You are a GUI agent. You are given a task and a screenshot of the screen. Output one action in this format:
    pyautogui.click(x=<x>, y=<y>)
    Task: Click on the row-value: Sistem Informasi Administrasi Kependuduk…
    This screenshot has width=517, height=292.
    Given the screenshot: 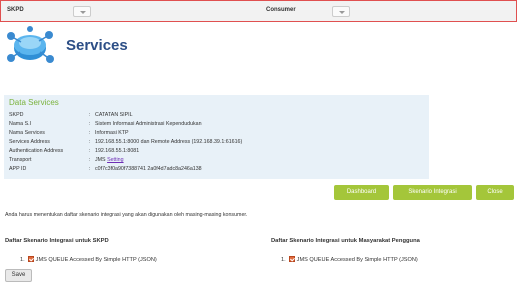 What is the action you would take?
    pyautogui.click(x=148, y=124)
    